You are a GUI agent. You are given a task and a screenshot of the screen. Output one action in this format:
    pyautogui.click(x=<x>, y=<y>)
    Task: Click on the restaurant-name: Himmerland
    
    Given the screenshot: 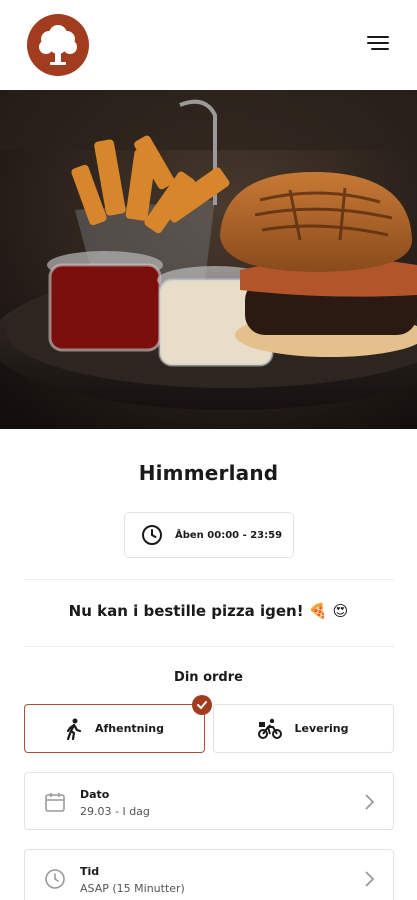 What is the action you would take?
    pyautogui.click(x=208, y=473)
    